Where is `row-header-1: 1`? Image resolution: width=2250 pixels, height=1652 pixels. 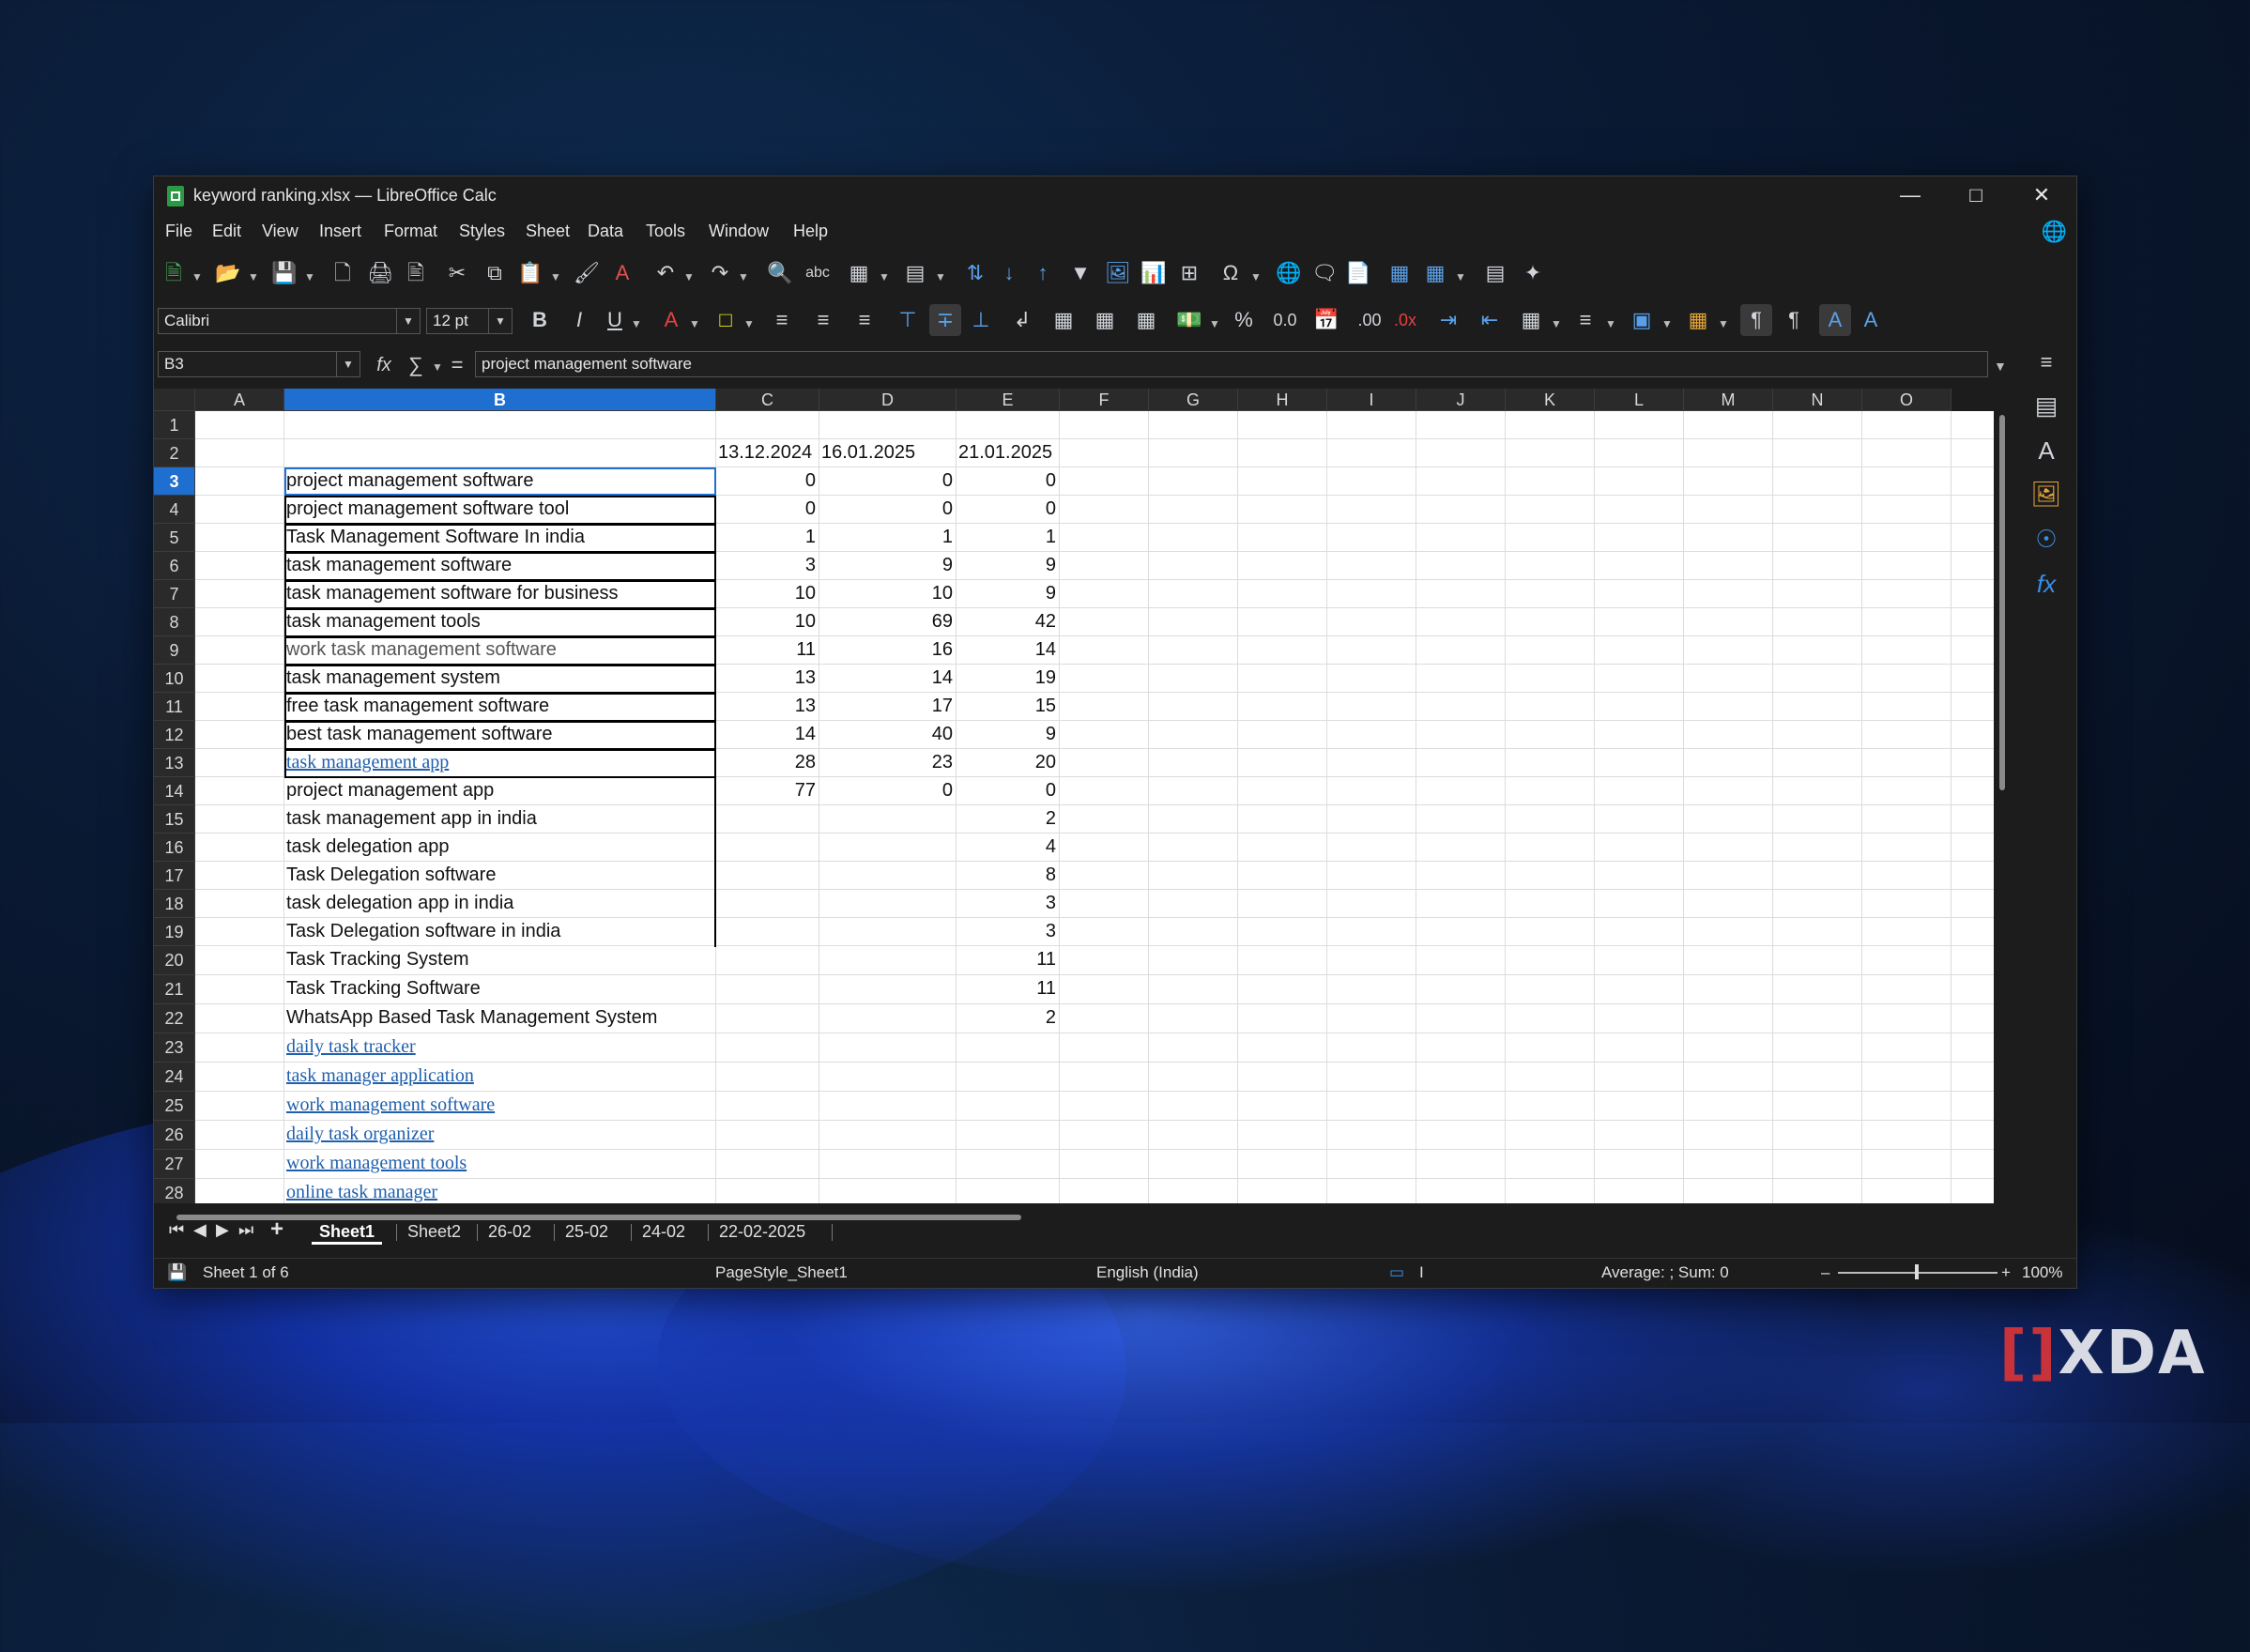 row-header-1: 1 is located at coordinates (174, 425).